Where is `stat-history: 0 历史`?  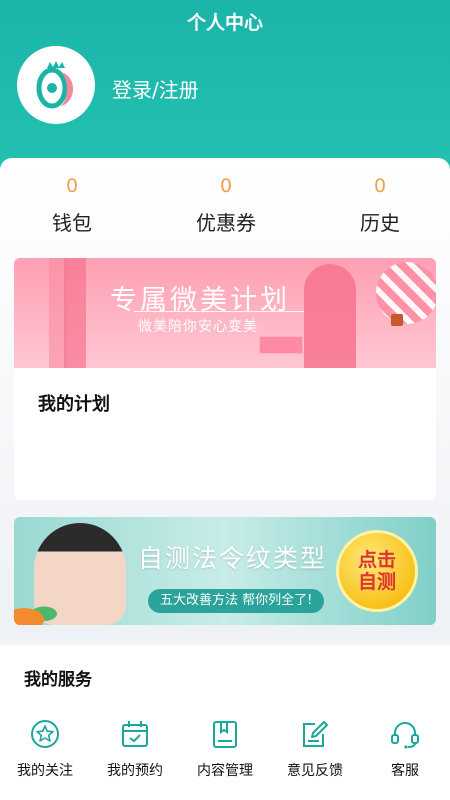
stat-history: 0 历史 is located at coordinates (380, 205).